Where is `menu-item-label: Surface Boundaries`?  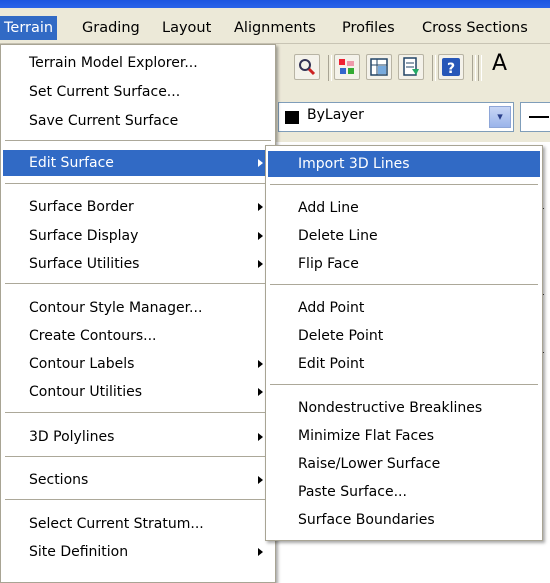
menu-item-label: Surface Boundaries is located at coordinates (366, 520).